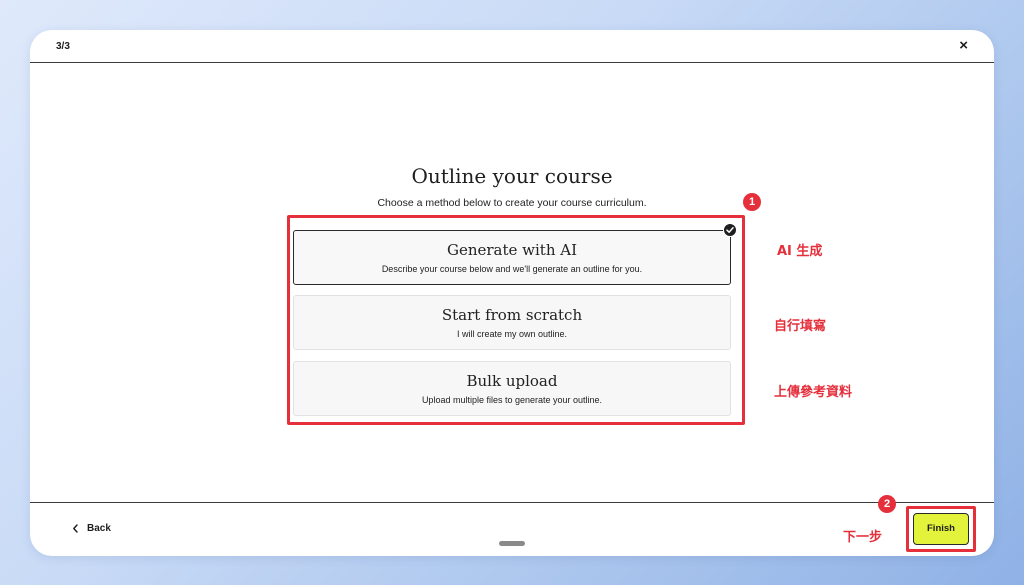 The image size is (1024, 585). What do you see at coordinates (512, 176) in the screenshot?
I see `page-title: Outline your course` at bounding box center [512, 176].